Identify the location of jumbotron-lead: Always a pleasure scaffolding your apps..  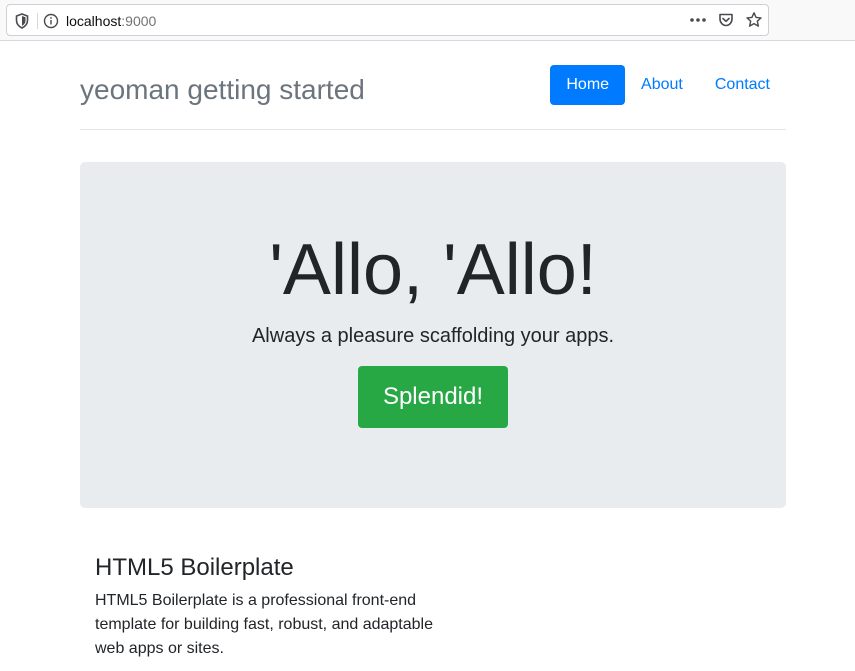
(433, 336).